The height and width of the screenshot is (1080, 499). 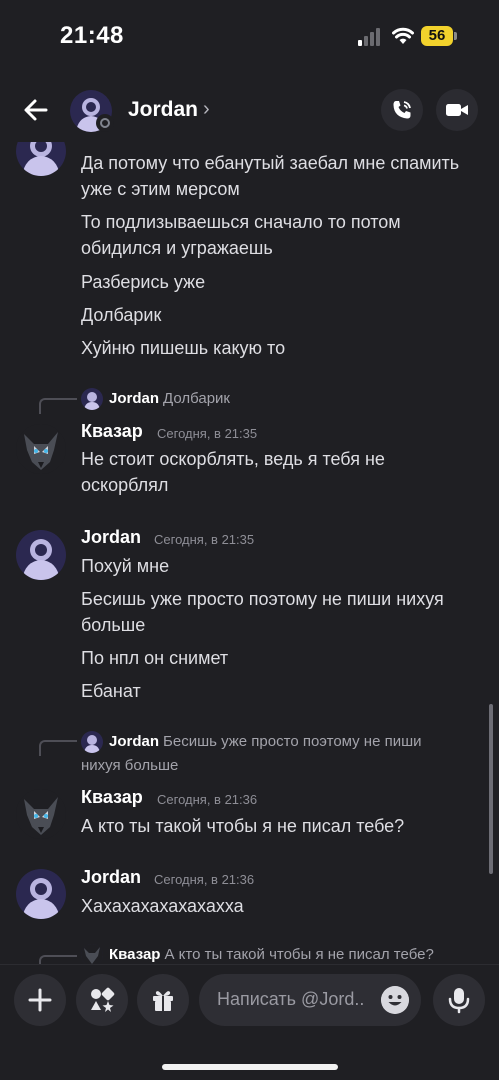 What do you see at coordinates (250, 1067) in the screenshot?
I see `home-indicator` at bounding box center [250, 1067].